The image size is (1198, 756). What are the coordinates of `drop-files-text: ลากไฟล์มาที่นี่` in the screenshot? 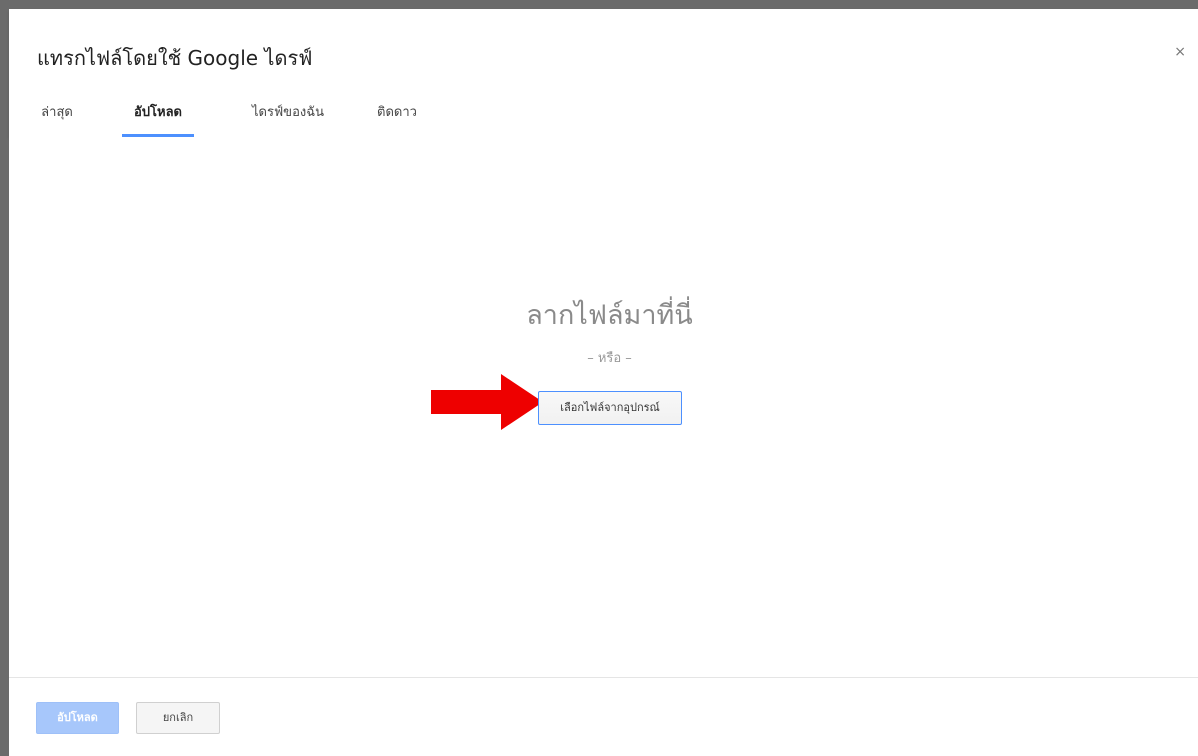 It's located at (609, 315).